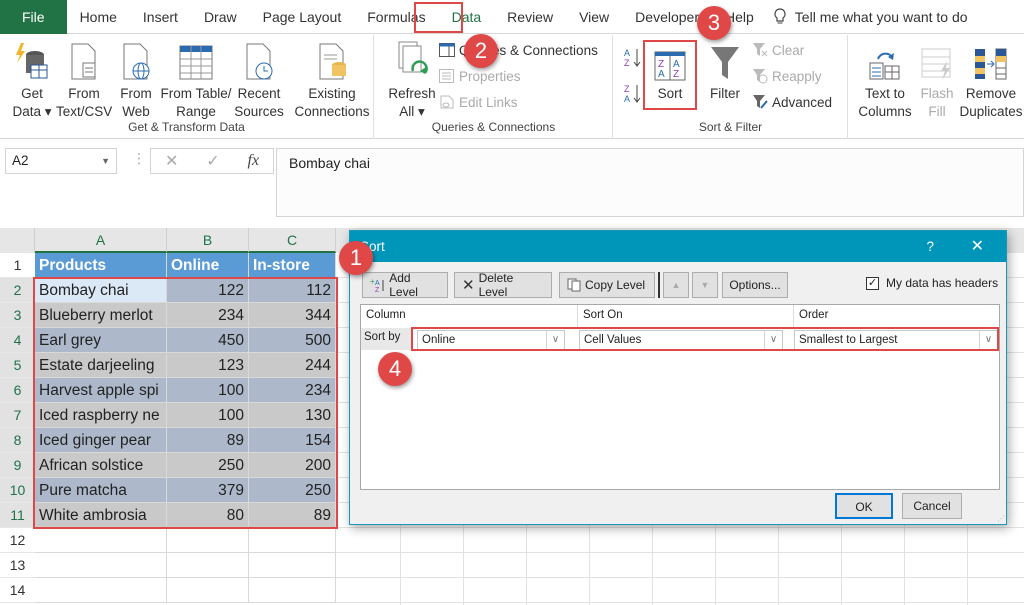  What do you see at coordinates (136, 93) in the screenshot?
I see `from-web-label1: From` at bounding box center [136, 93].